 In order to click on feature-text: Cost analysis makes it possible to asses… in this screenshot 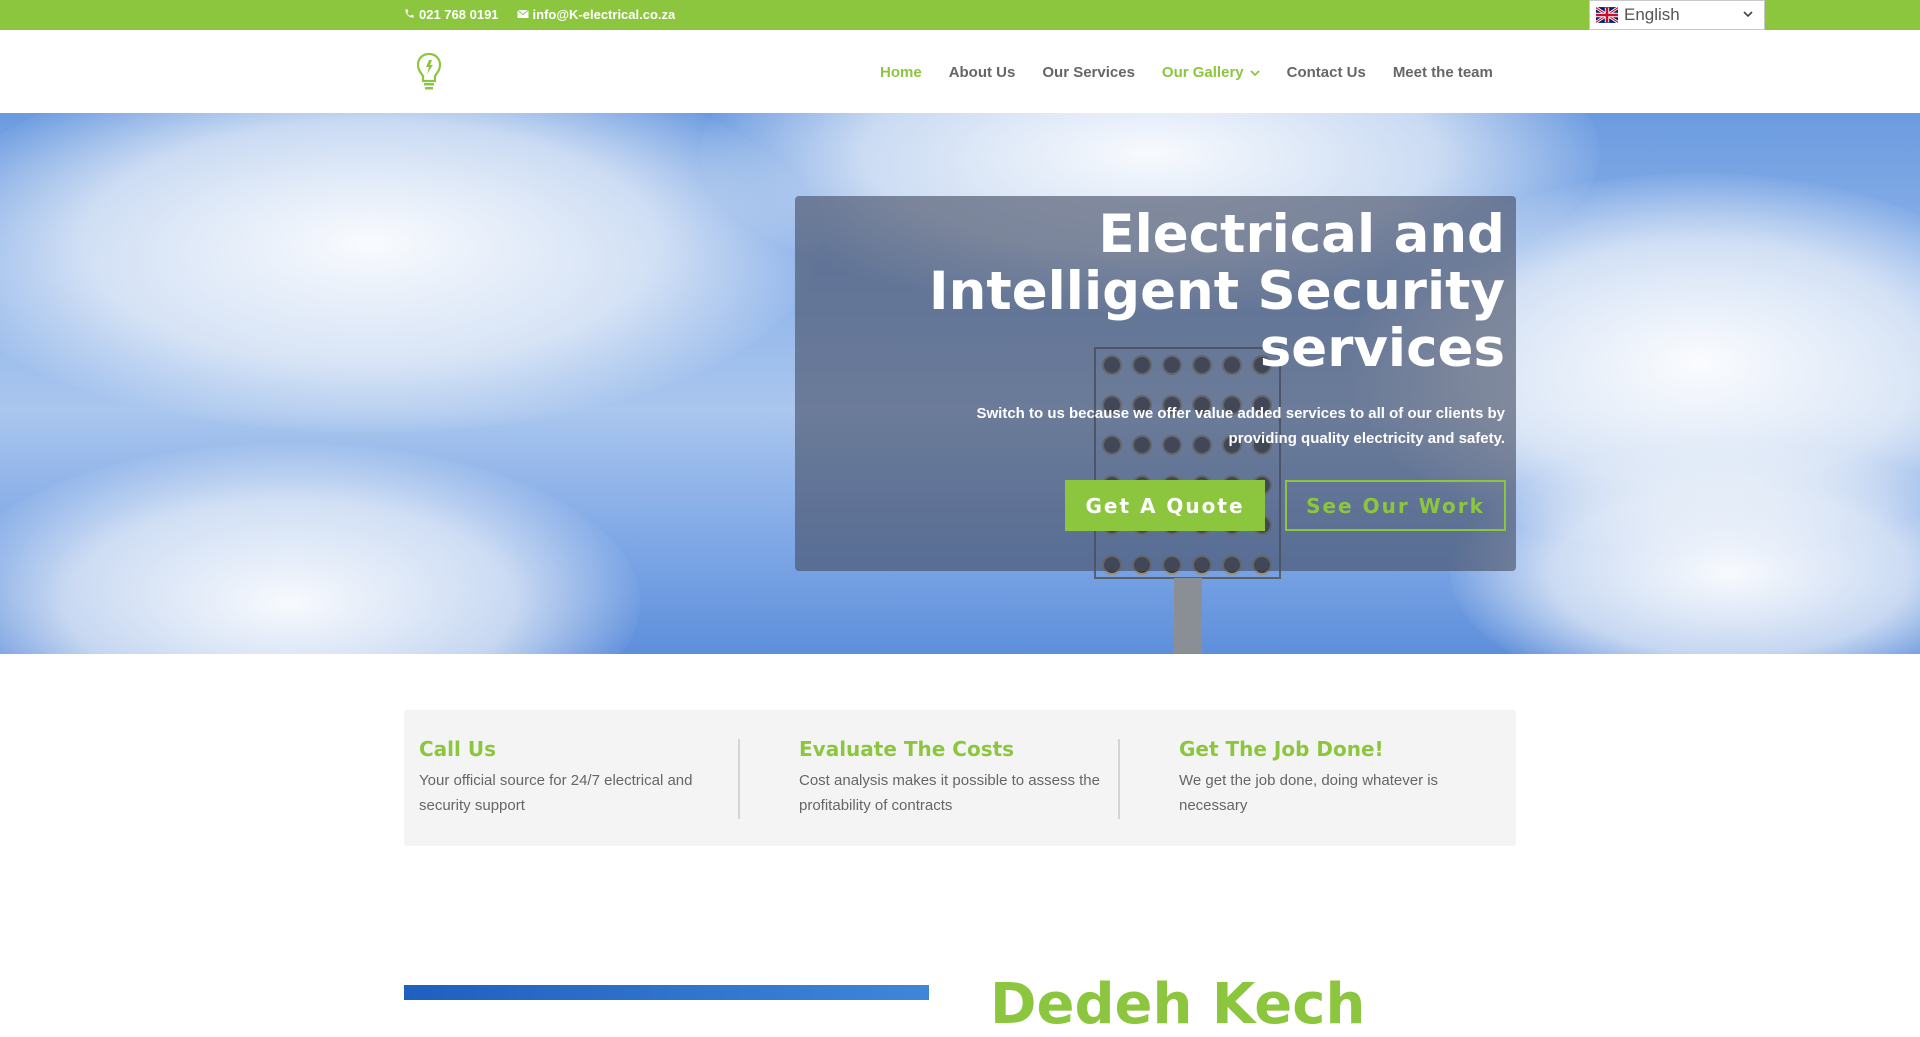, I will do `click(949, 793)`.